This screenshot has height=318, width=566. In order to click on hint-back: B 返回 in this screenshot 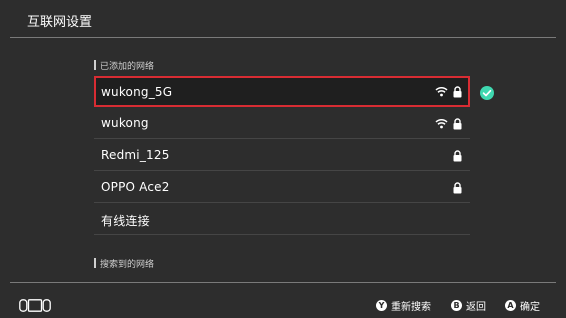, I will do `click(468, 305)`.